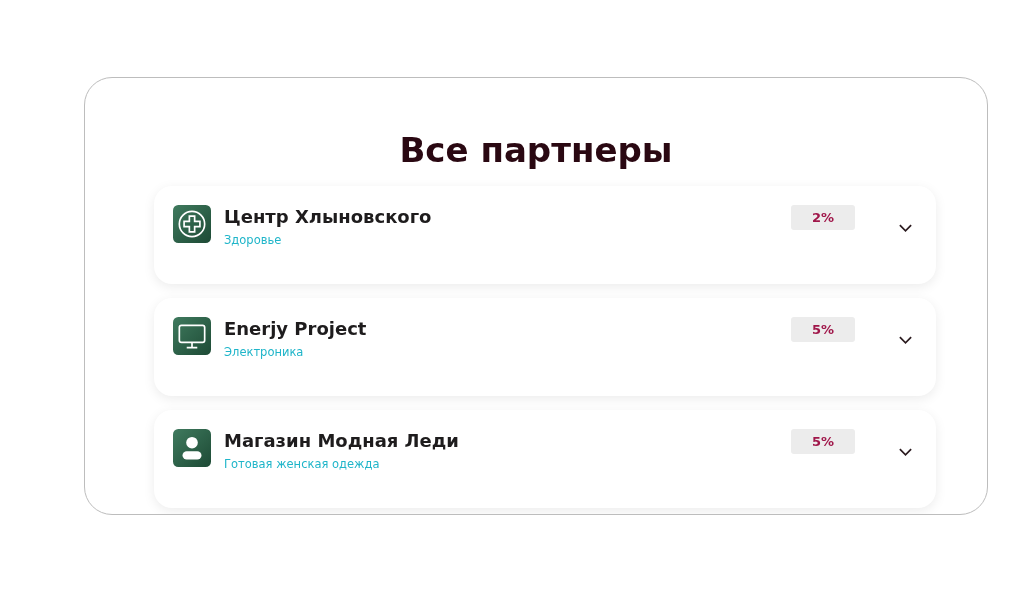 The image size is (1024, 593). Describe the element at coordinates (192, 336) in the screenshot. I see `monitor-icon` at that location.